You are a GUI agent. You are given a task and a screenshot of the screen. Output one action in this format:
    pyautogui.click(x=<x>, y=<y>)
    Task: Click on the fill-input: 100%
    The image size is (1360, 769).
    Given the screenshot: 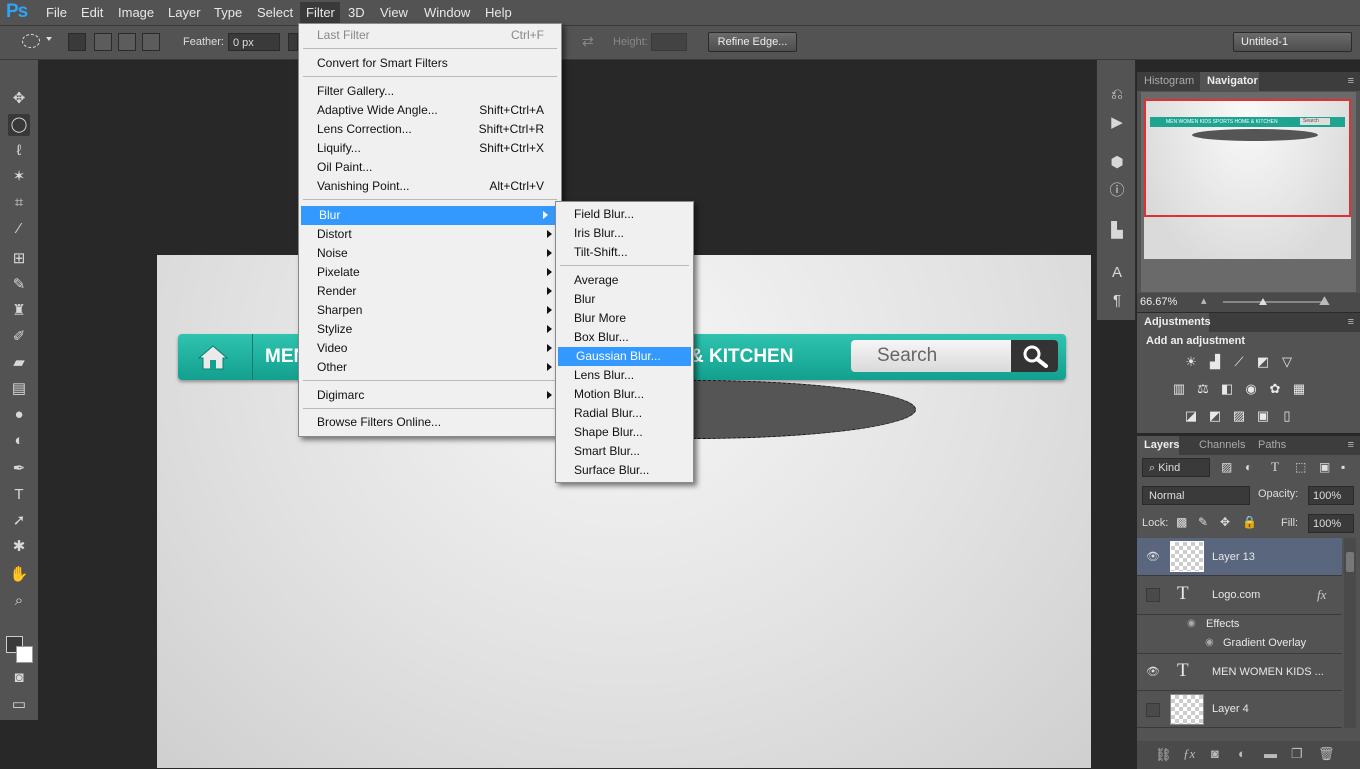 What is the action you would take?
    pyautogui.click(x=1331, y=523)
    